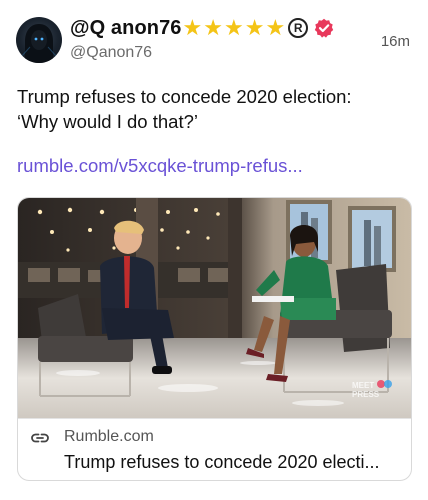 This screenshot has width=428, height=500. Describe the element at coordinates (107, 121) in the screenshot. I see `post-text-line: ‘Why would I do that?’` at that location.